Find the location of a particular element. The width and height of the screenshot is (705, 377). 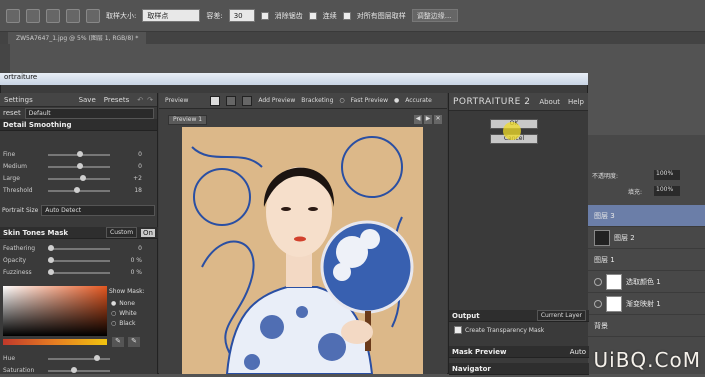

tab-right-arrow-icon: ▶ is located at coordinates (428, 119).